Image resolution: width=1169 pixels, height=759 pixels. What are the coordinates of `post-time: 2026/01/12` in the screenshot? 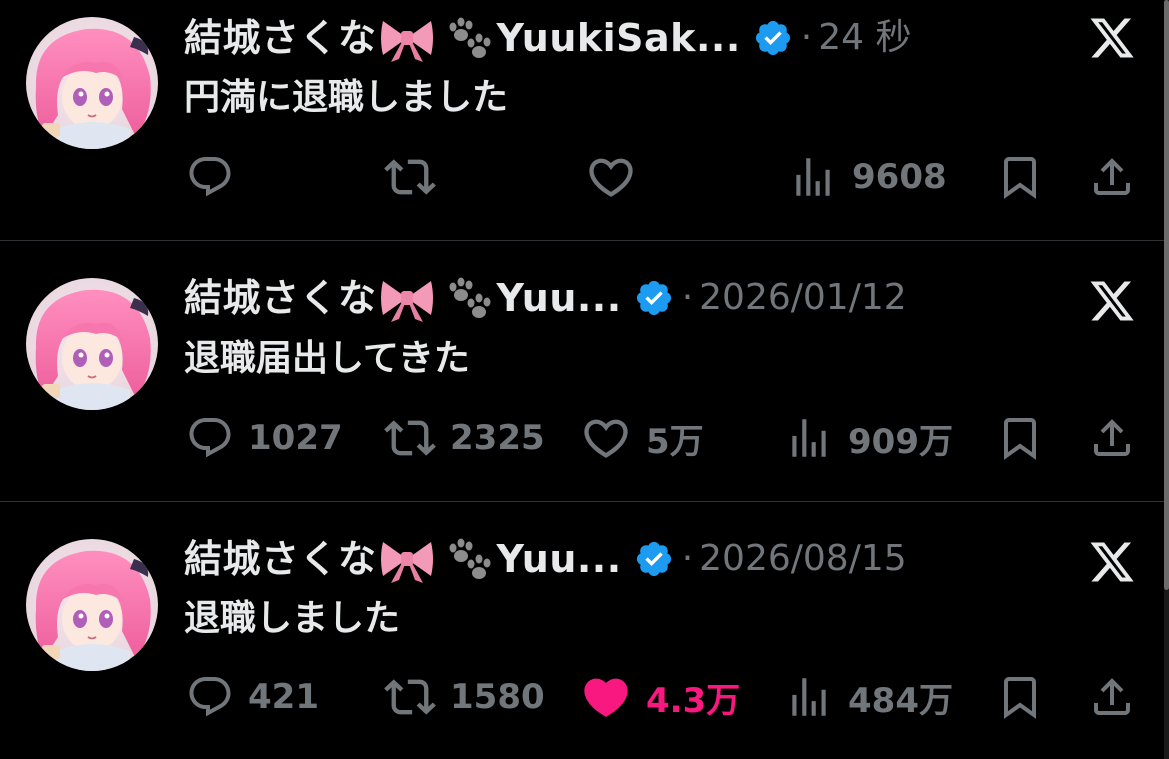 It's located at (803, 298).